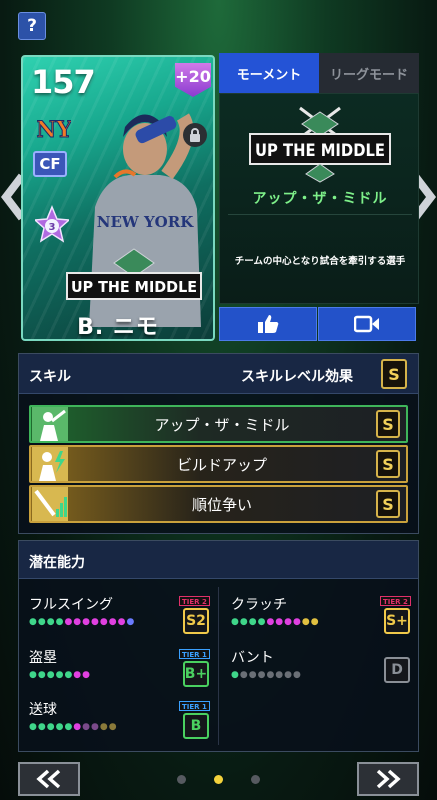 The height and width of the screenshot is (800, 437). I want to click on potential-dots: ●●●●●●●●●●, so click(275, 622).